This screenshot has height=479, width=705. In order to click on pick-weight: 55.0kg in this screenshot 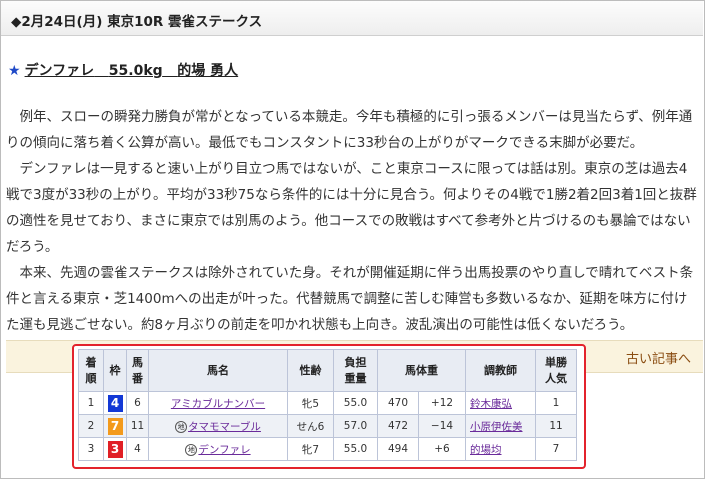, I will do `click(135, 71)`.